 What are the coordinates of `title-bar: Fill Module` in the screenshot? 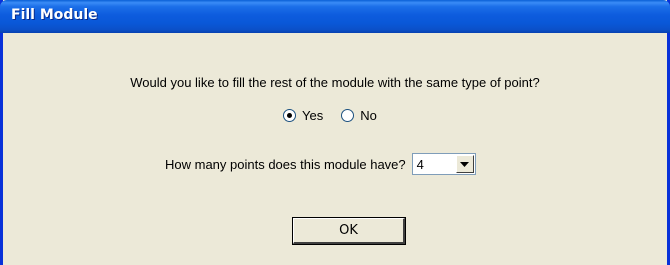 It's located at (335, 16).